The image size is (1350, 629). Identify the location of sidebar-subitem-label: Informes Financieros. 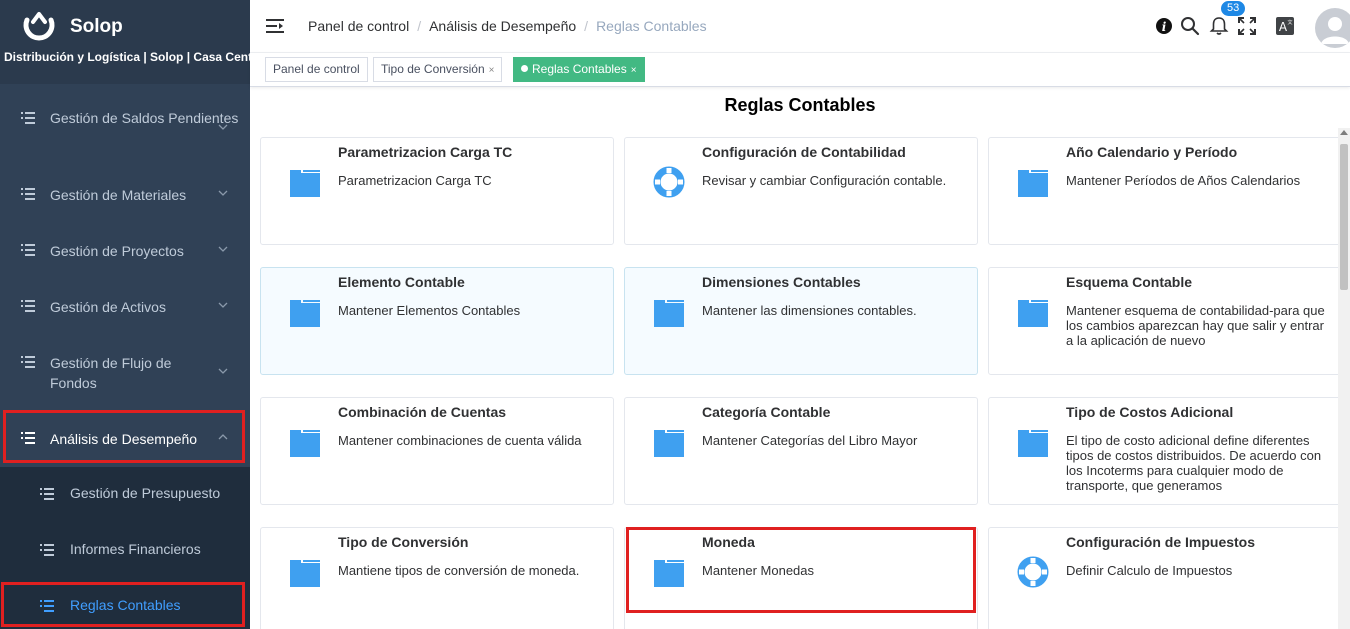
(135, 549).